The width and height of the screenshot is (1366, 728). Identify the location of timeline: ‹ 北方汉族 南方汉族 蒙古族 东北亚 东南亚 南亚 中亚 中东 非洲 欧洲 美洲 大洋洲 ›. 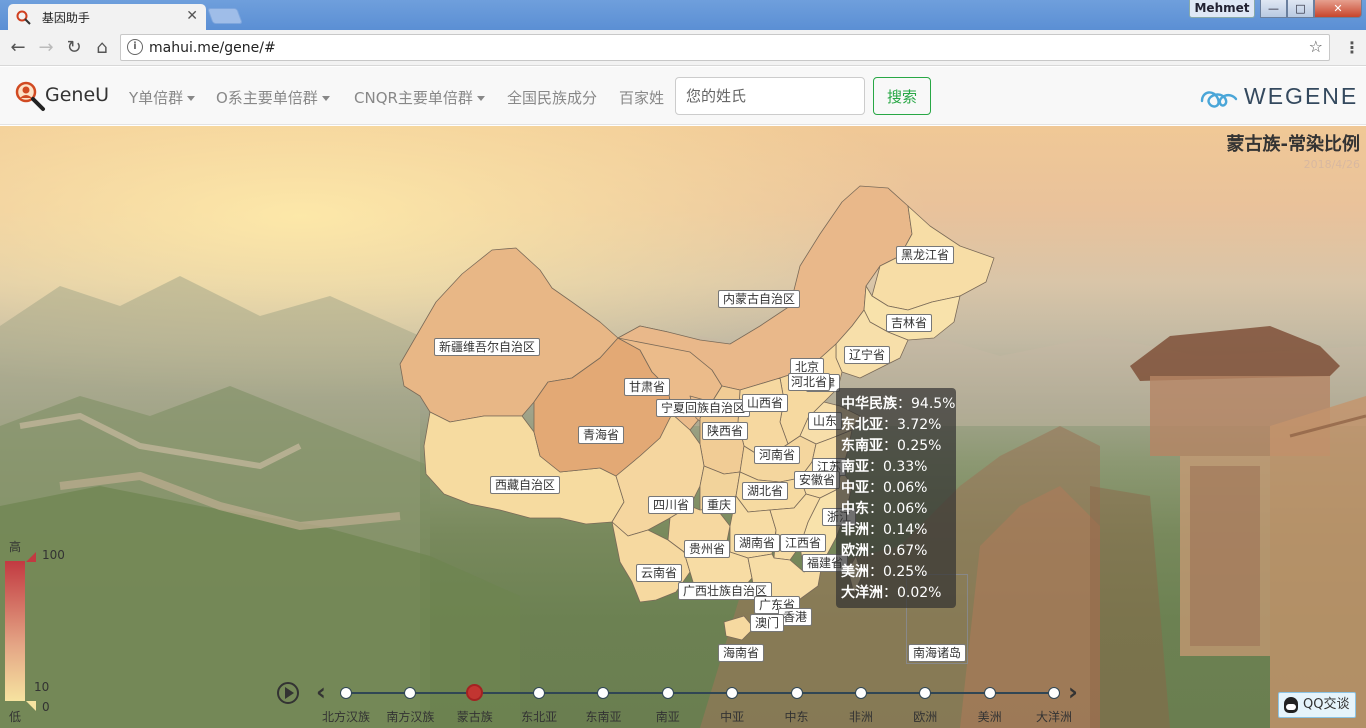
(685, 702).